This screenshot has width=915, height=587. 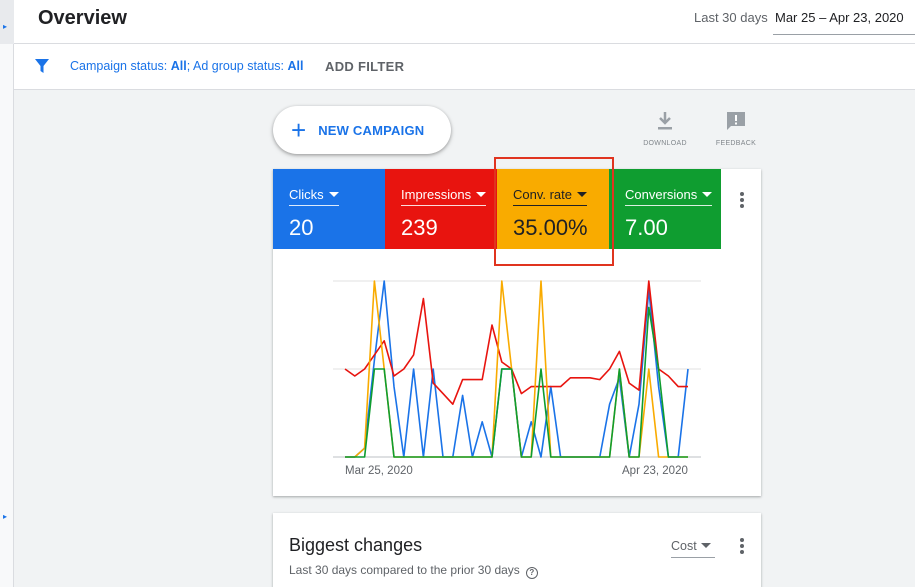 What do you see at coordinates (661, 194) in the screenshot?
I see `metric-label: Conversions` at bounding box center [661, 194].